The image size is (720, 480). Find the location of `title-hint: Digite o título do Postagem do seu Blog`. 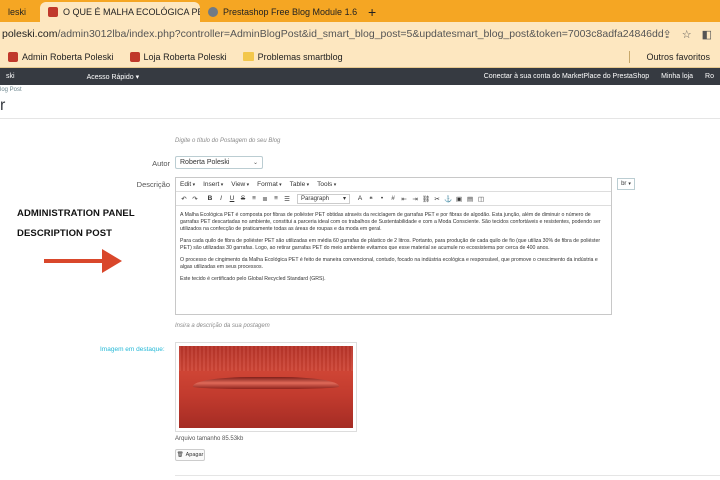

title-hint: Digite o título do Postagem do seu Blog is located at coordinates (228, 141).